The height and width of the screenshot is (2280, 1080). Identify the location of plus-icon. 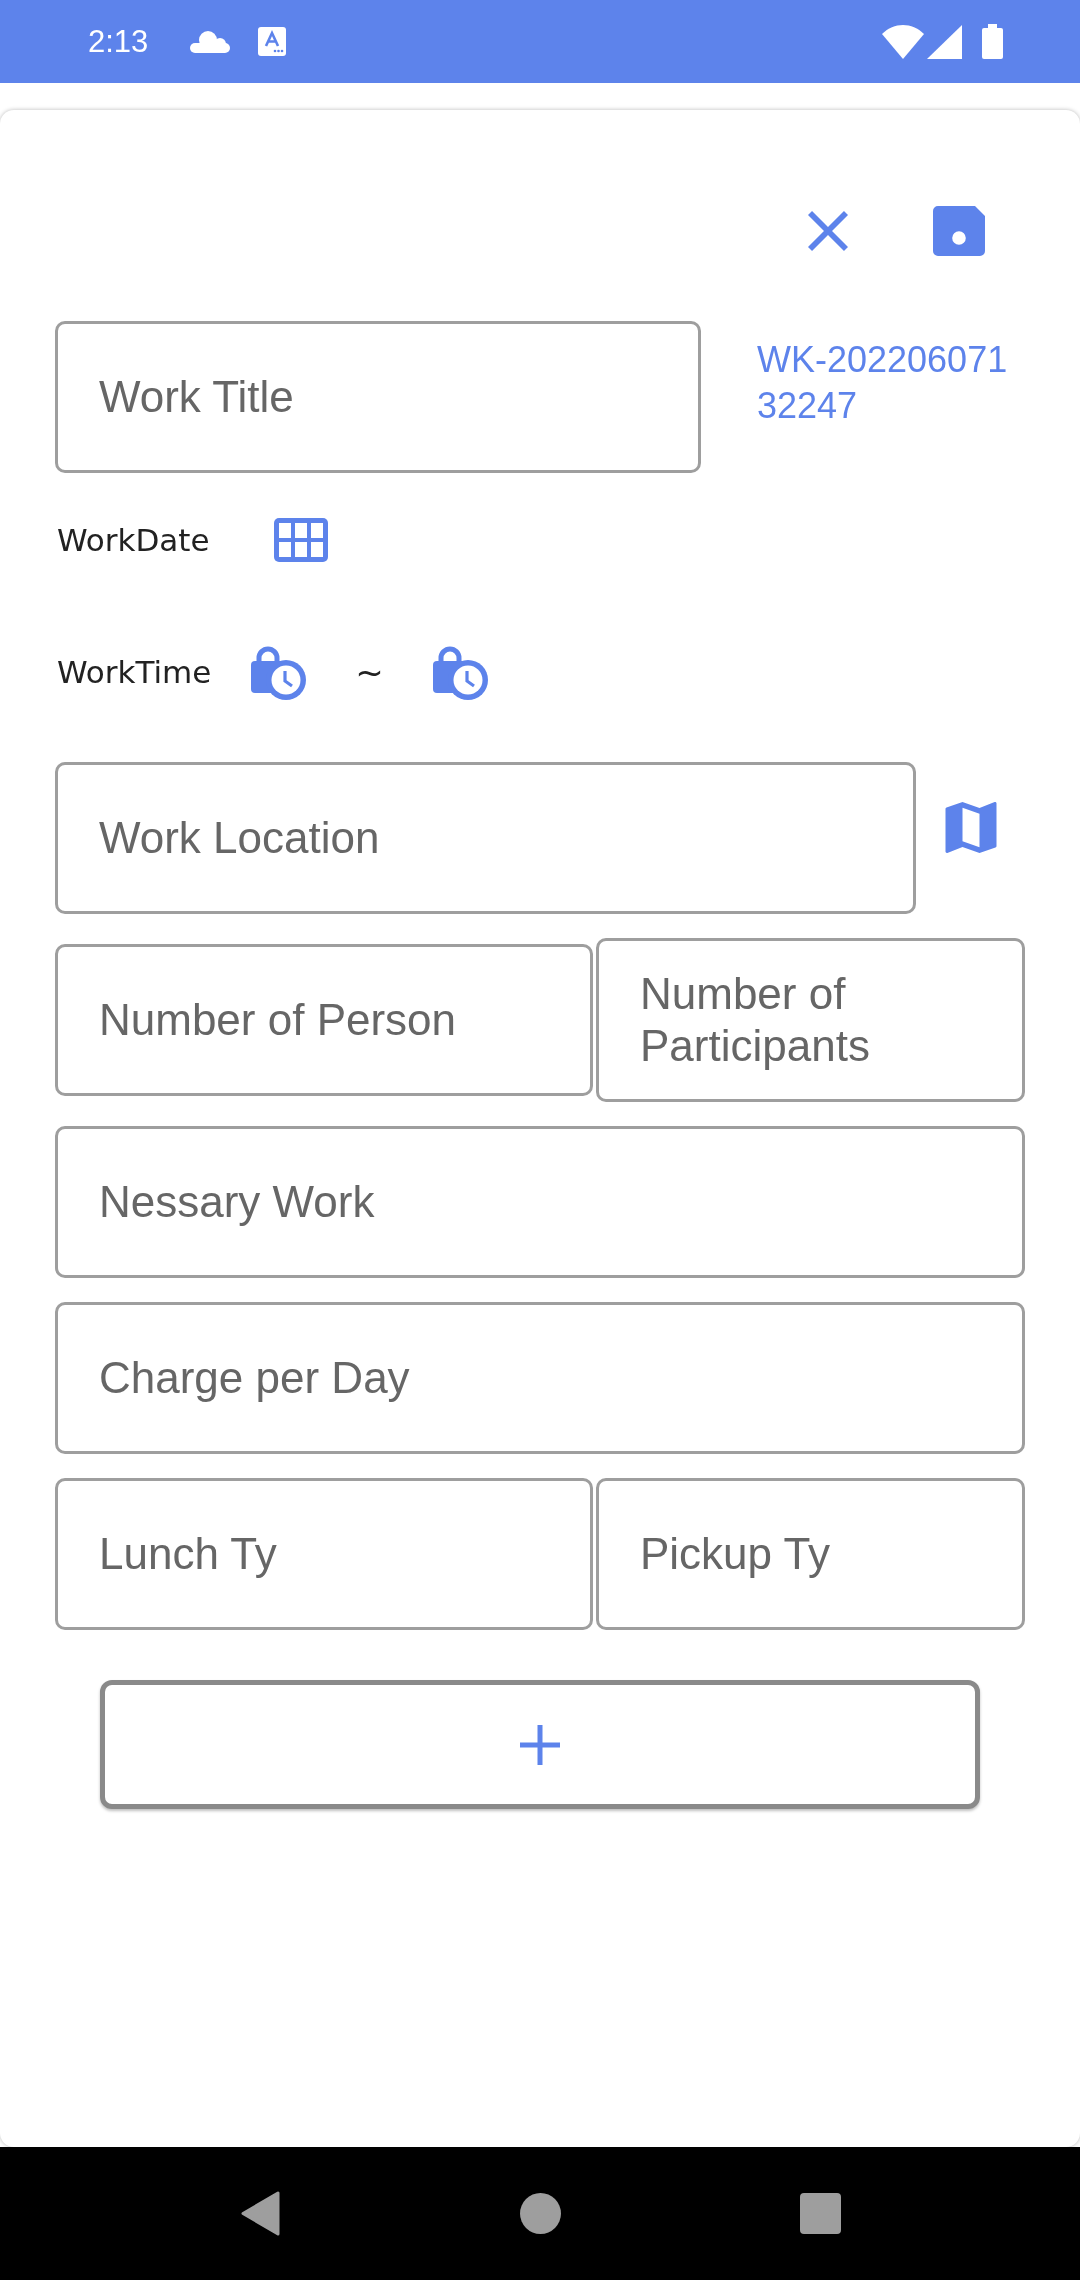
(540, 1744).